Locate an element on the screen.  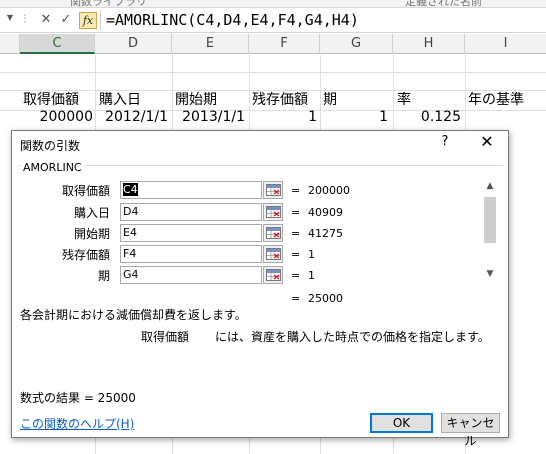
ok-button: OK is located at coordinates (401, 423).